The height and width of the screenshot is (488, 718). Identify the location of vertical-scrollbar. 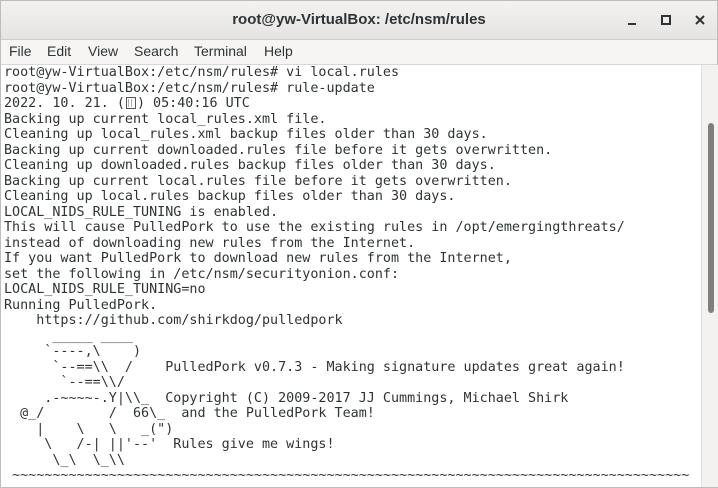
(709, 276).